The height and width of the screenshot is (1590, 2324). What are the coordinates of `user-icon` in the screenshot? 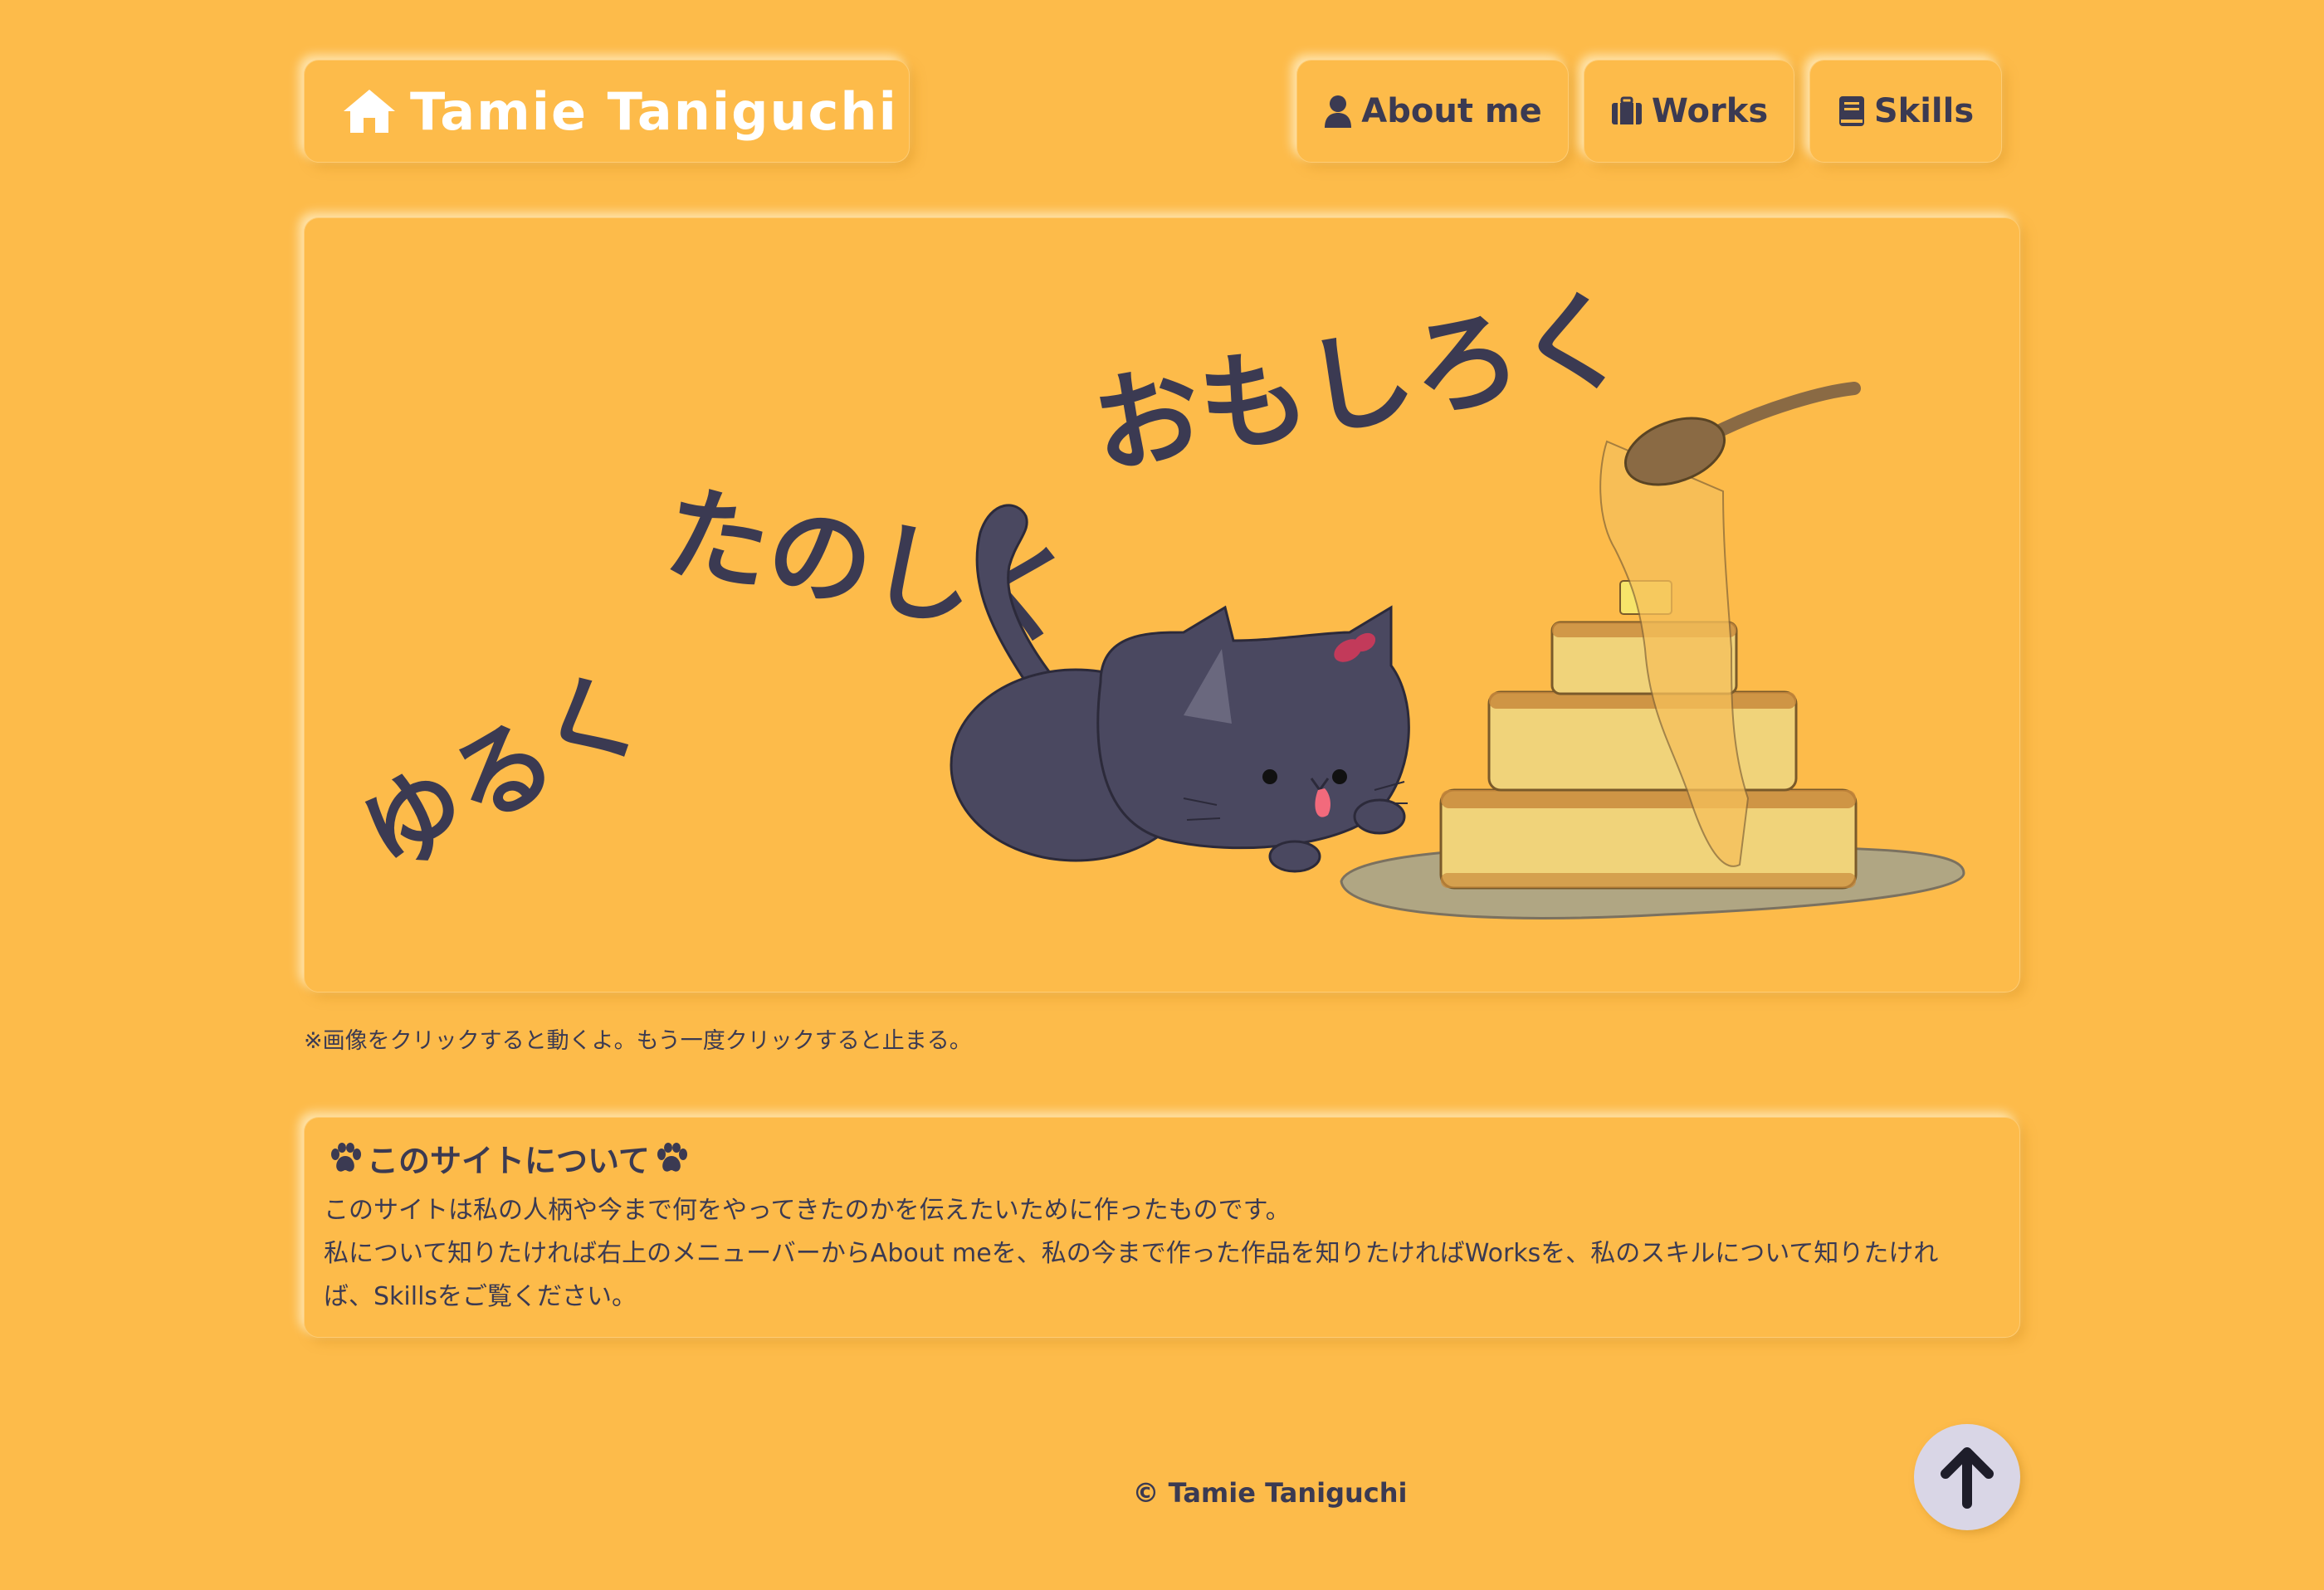 It's located at (1338, 111).